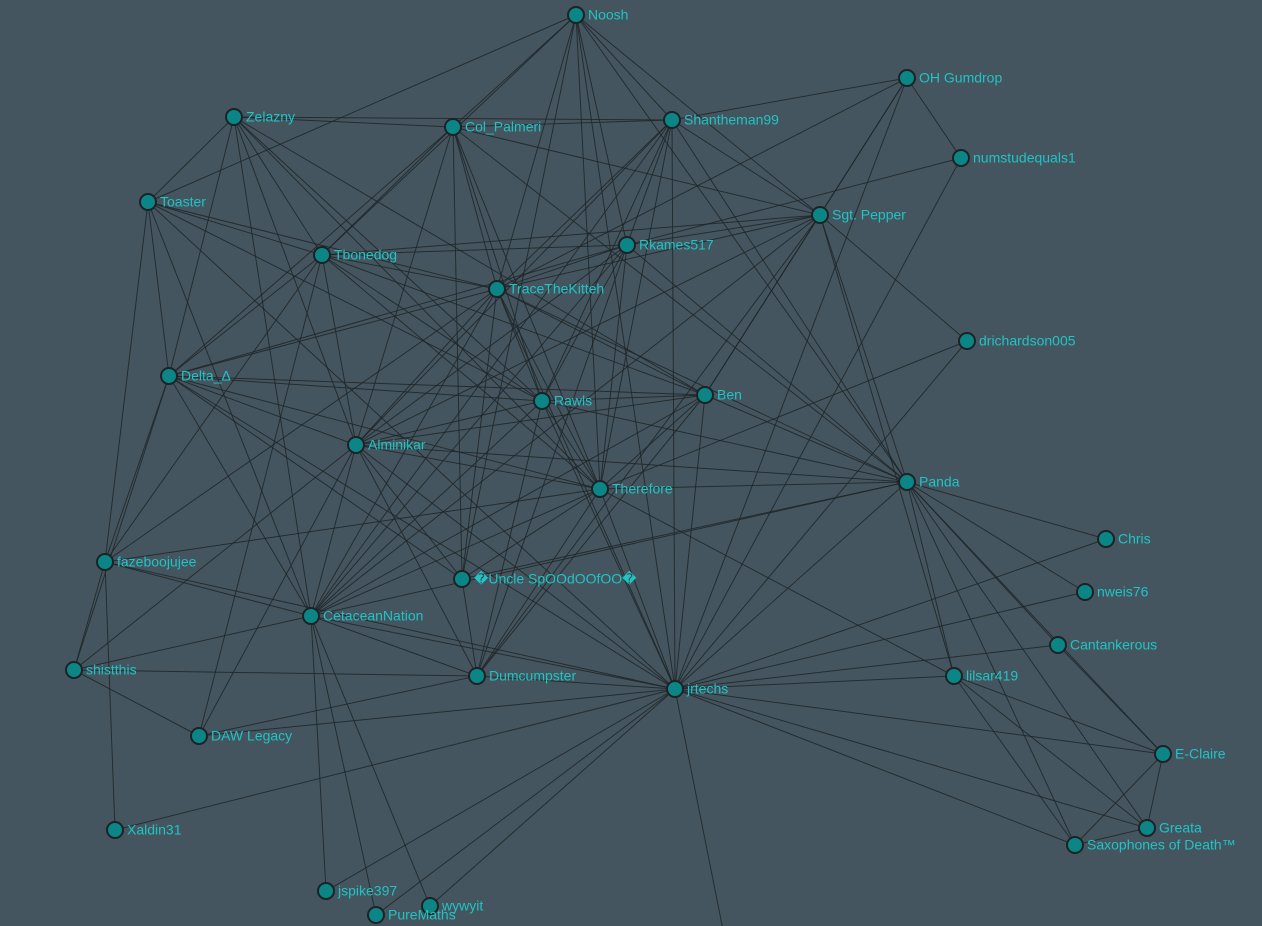 The height and width of the screenshot is (926, 1262). I want to click on graph-node: Col_Palmeri, so click(492, 127).